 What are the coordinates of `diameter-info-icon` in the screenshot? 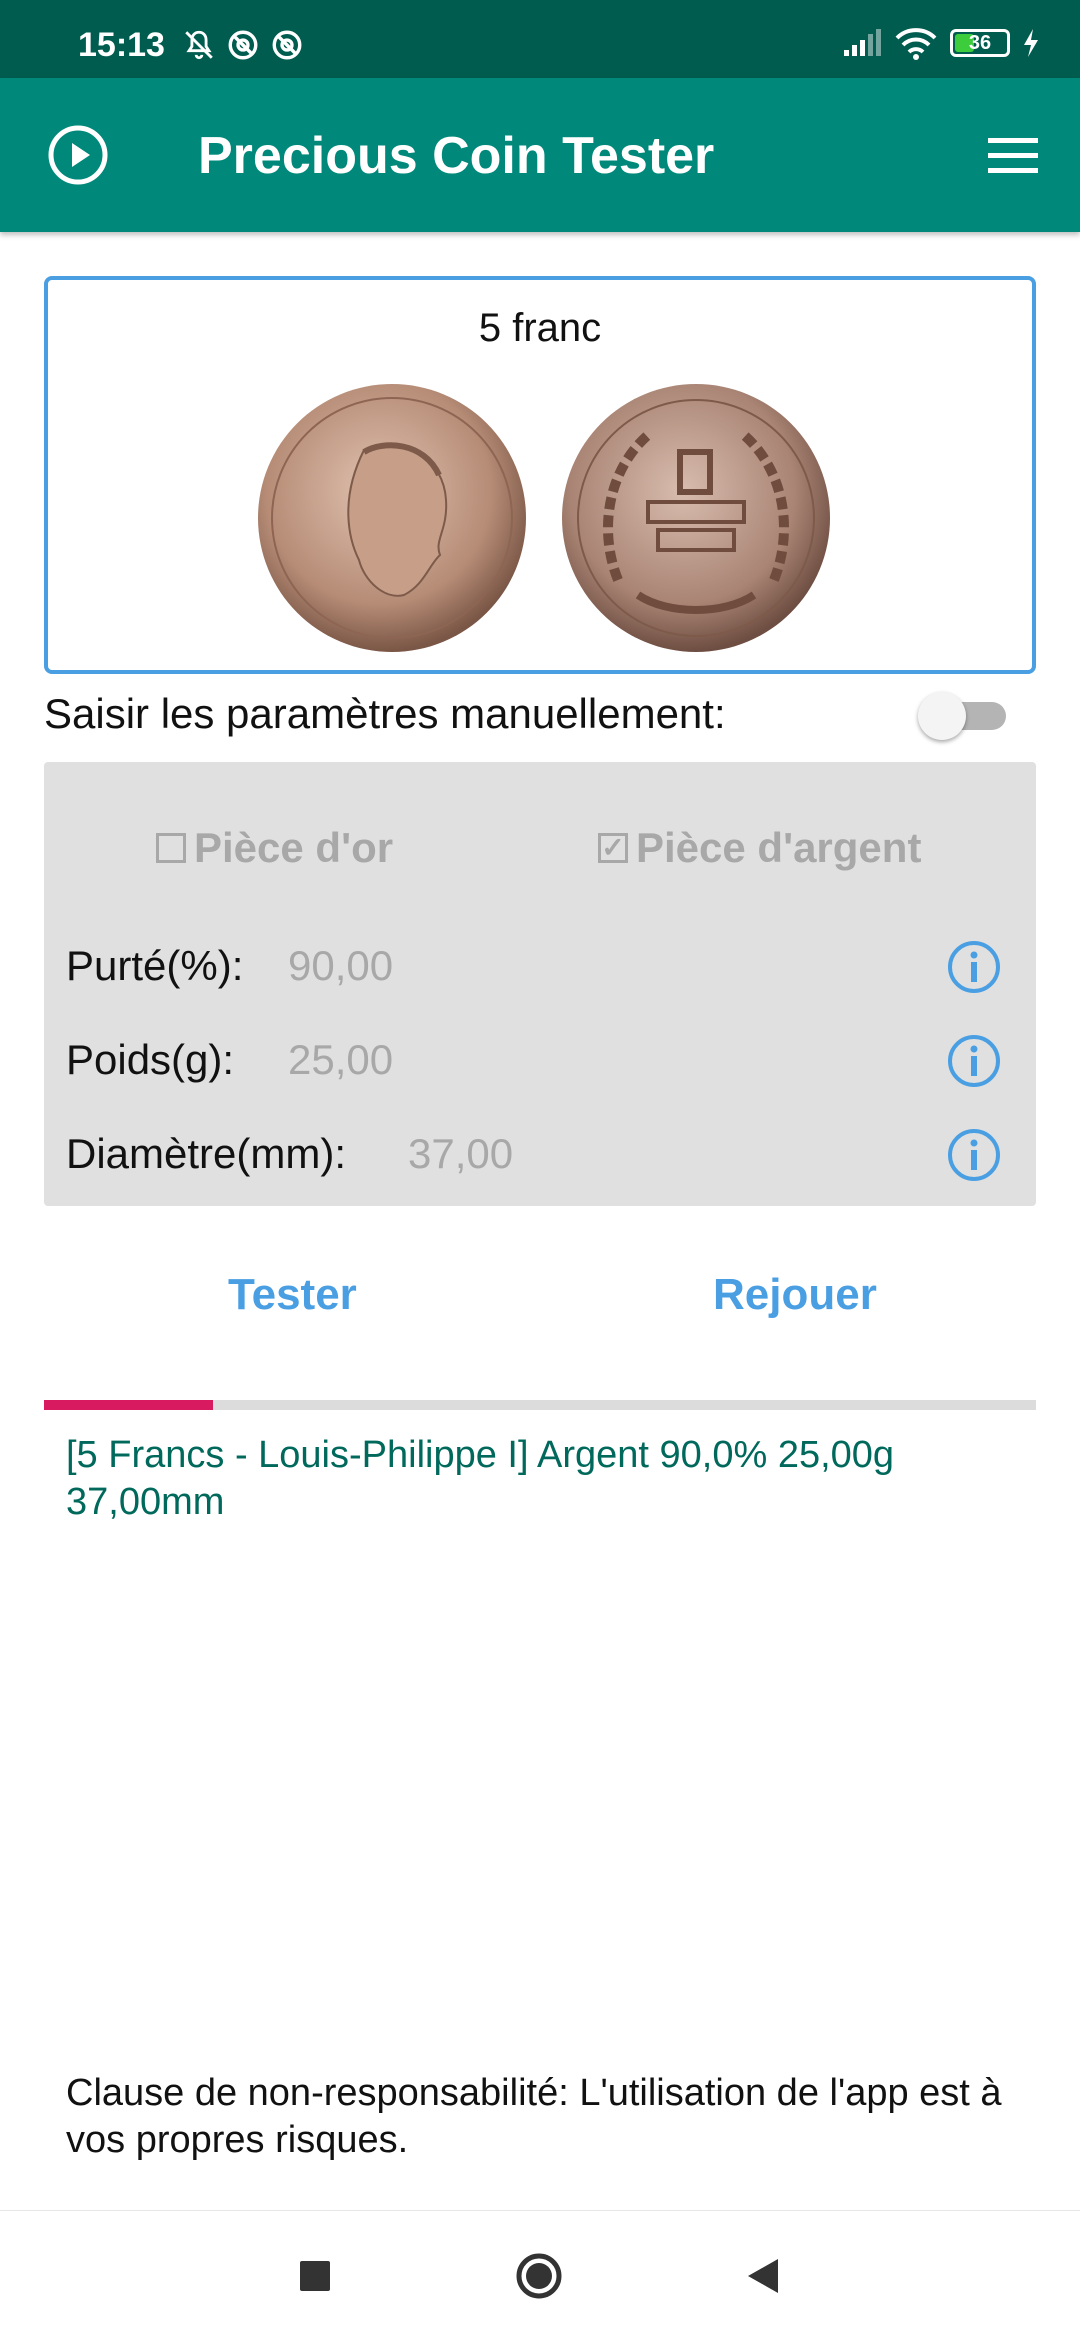 It's located at (974, 1155).